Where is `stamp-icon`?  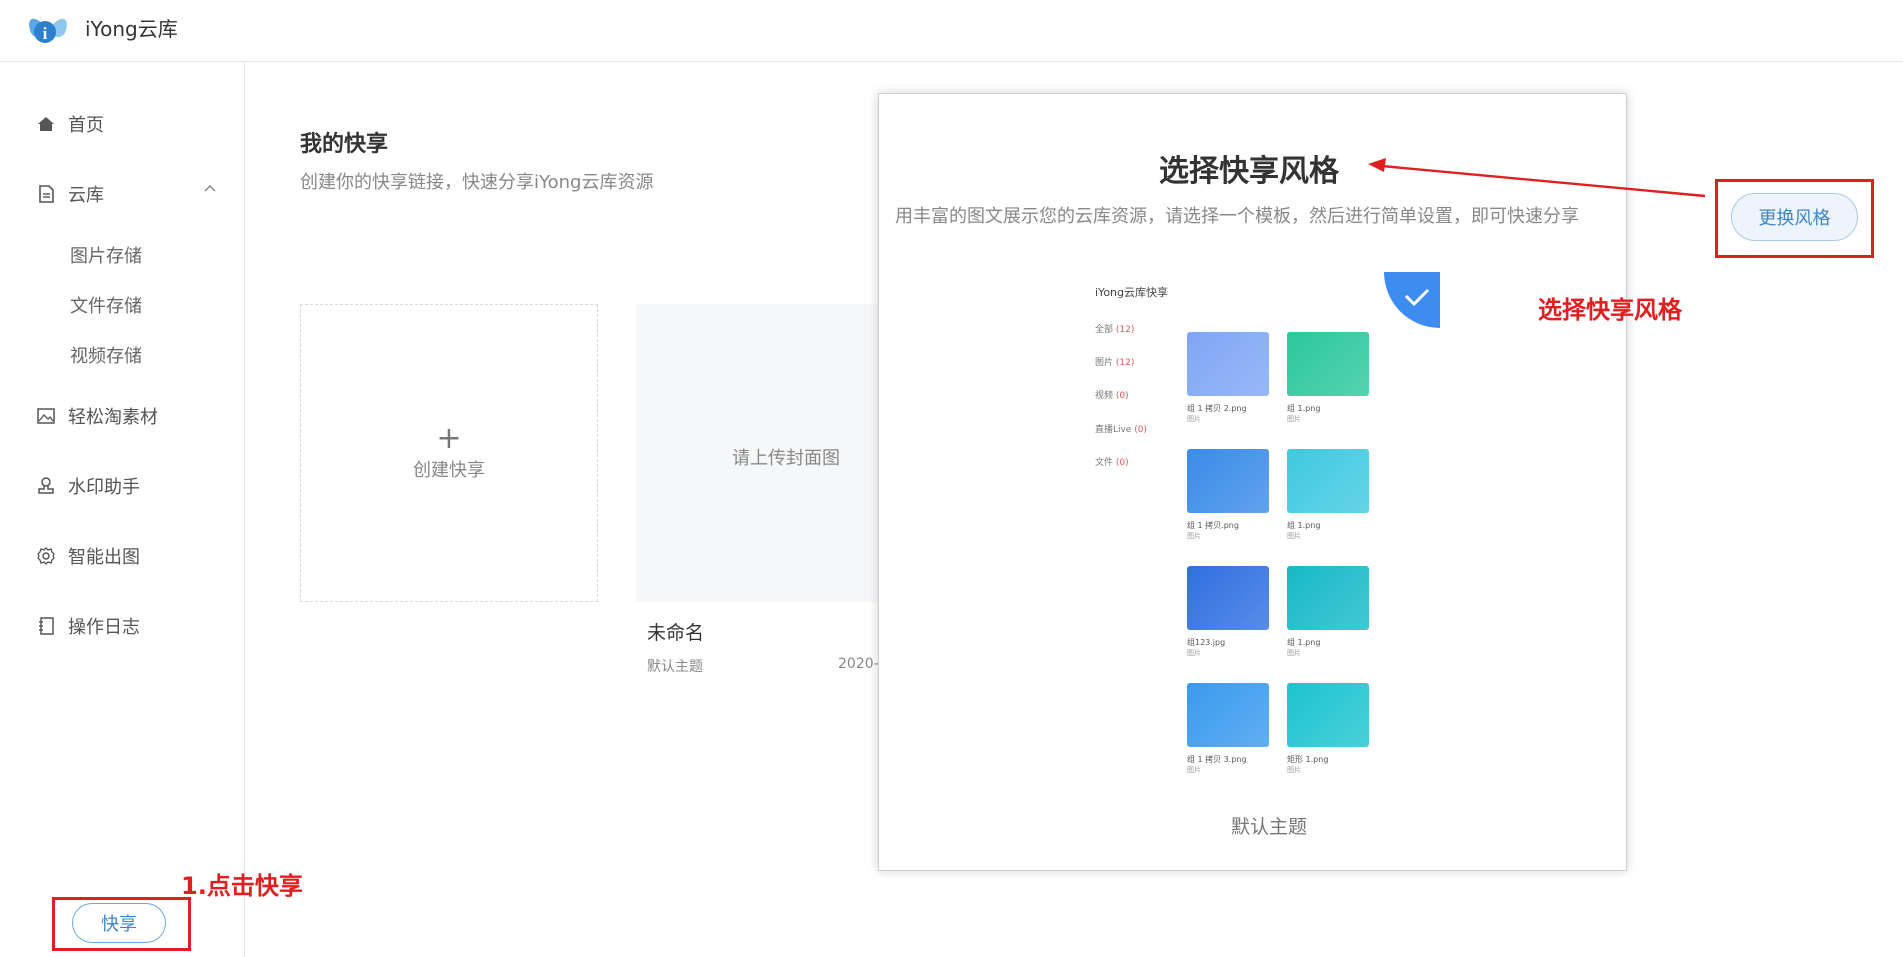 stamp-icon is located at coordinates (46, 486).